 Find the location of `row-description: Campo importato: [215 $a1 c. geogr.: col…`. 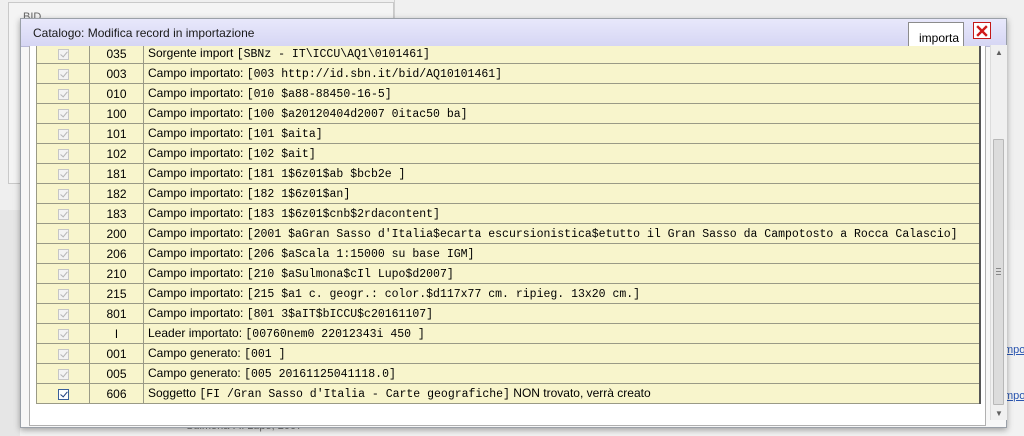

row-description: Campo importato: [215 $a1 c. geogr.: col… is located at coordinates (562, 293).